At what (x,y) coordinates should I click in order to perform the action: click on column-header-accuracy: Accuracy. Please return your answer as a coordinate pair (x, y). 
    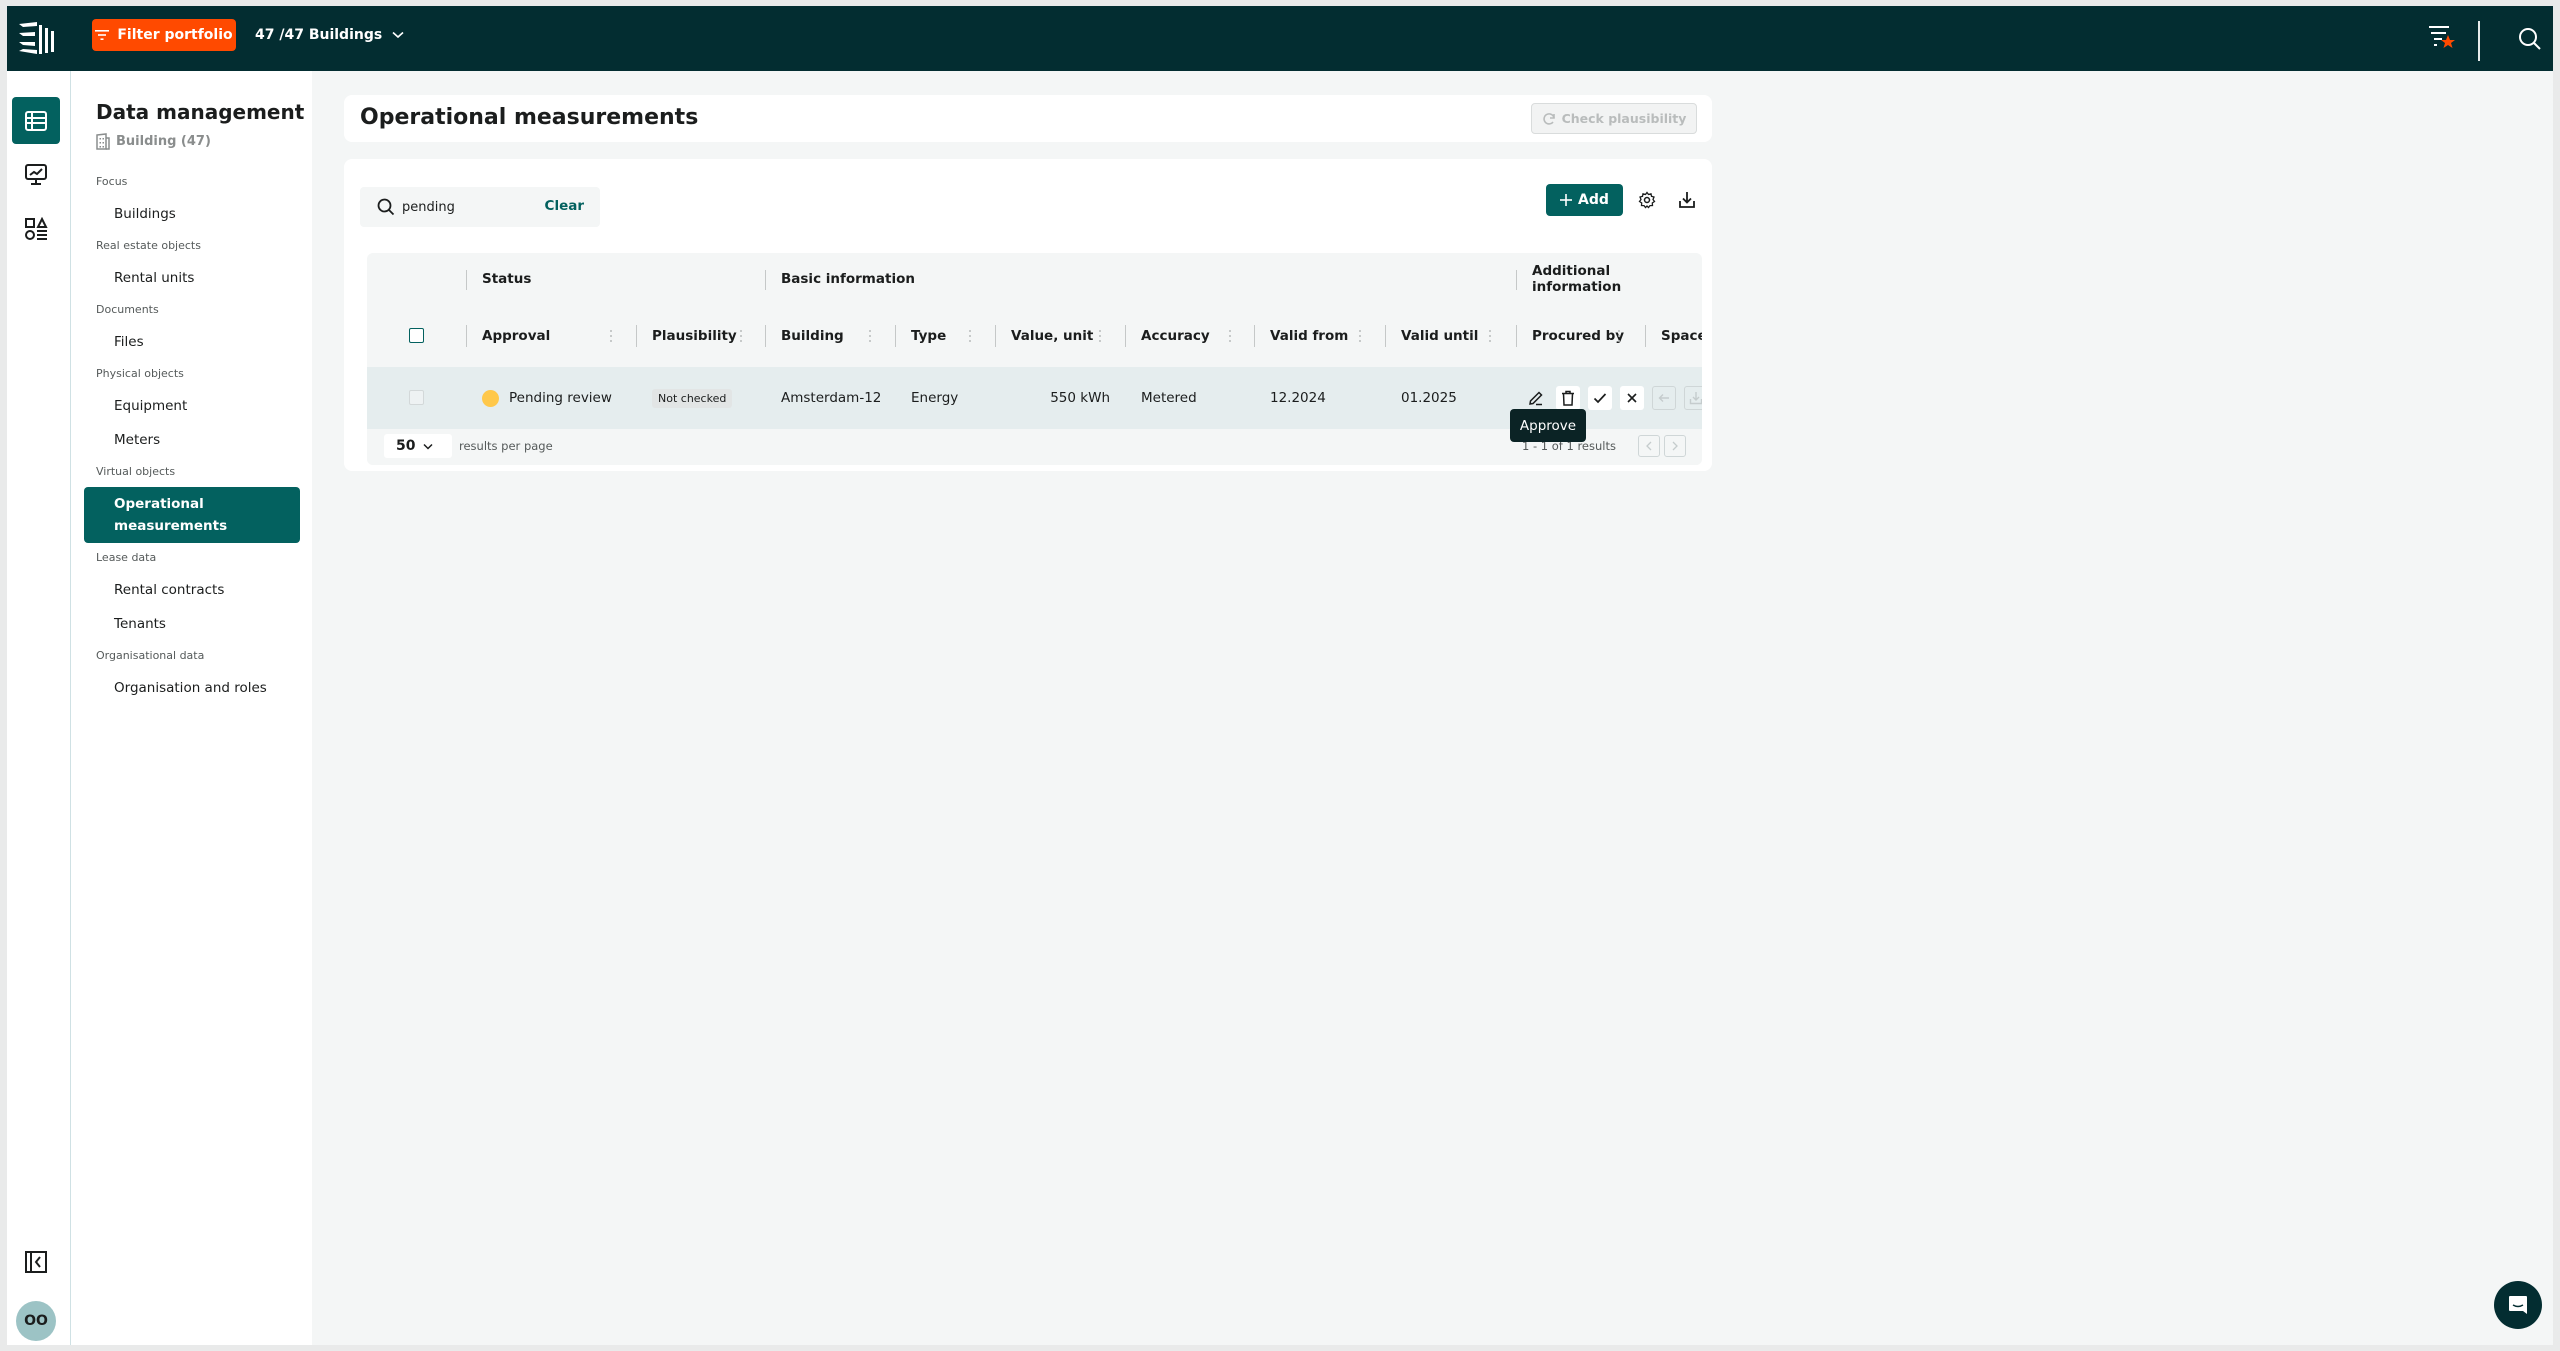
    Looking at the image, I should click on (1168, 336).